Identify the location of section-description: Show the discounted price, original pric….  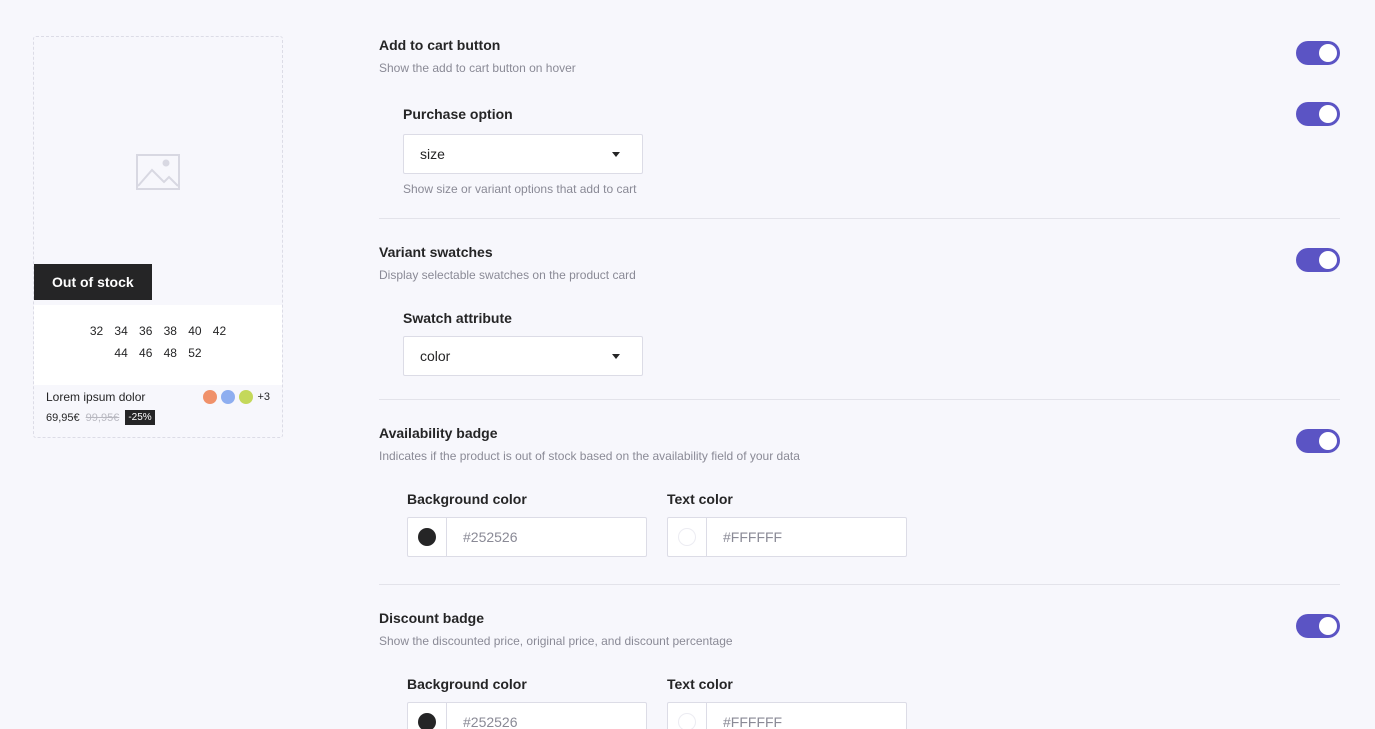
(556, 641).